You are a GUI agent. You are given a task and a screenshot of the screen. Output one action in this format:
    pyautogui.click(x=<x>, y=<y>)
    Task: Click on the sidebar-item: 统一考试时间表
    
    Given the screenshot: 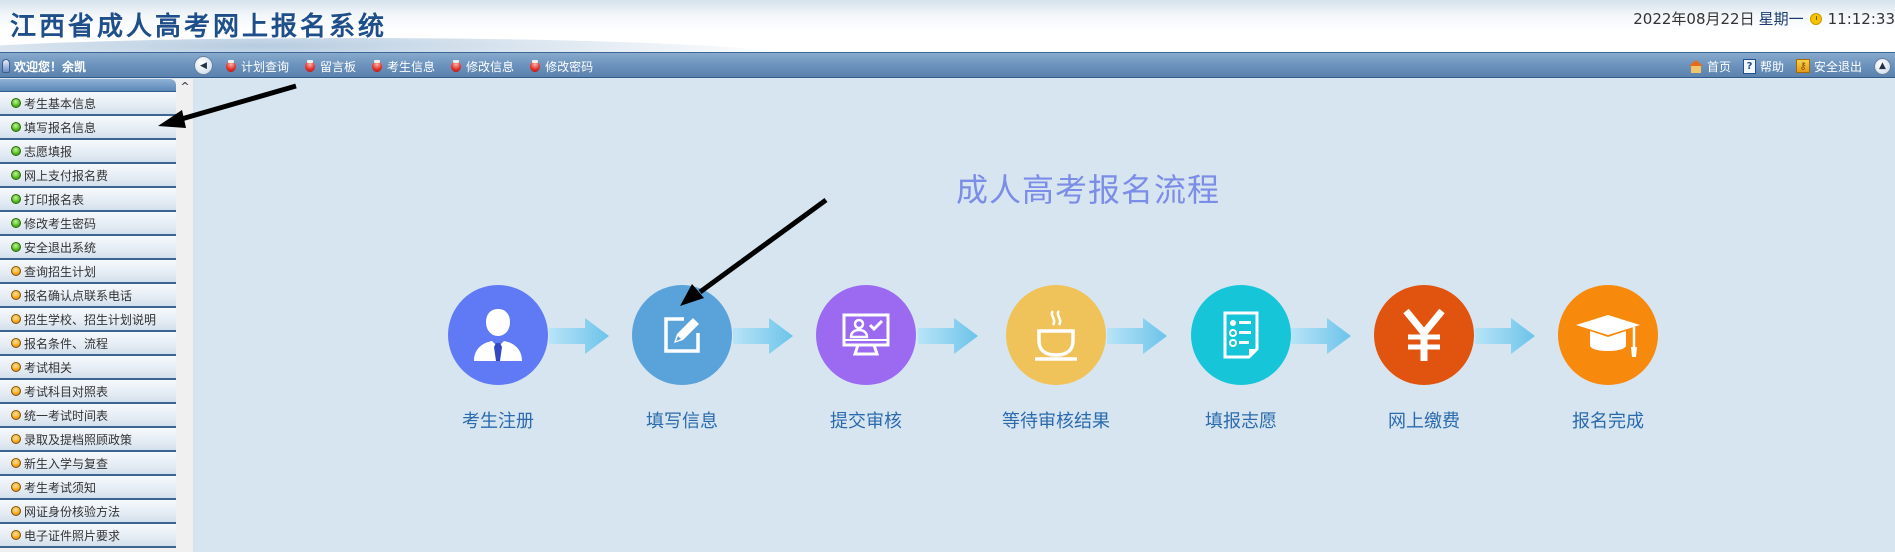 What is the action you would take?
    pyautogui.click(x=88, y=416)
    